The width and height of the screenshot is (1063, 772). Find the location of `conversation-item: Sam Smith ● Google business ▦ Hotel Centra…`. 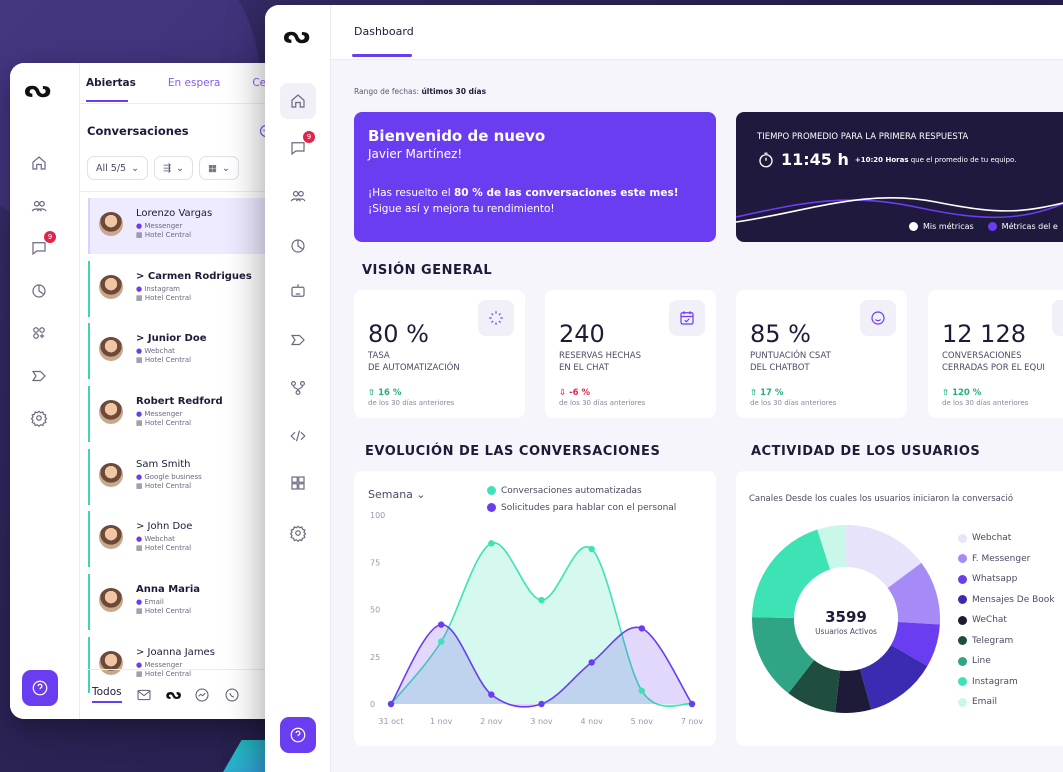

conversation-item: Sam Smith ● Google business ▦ Hotel Centra… is located at coordinates (184, 477).